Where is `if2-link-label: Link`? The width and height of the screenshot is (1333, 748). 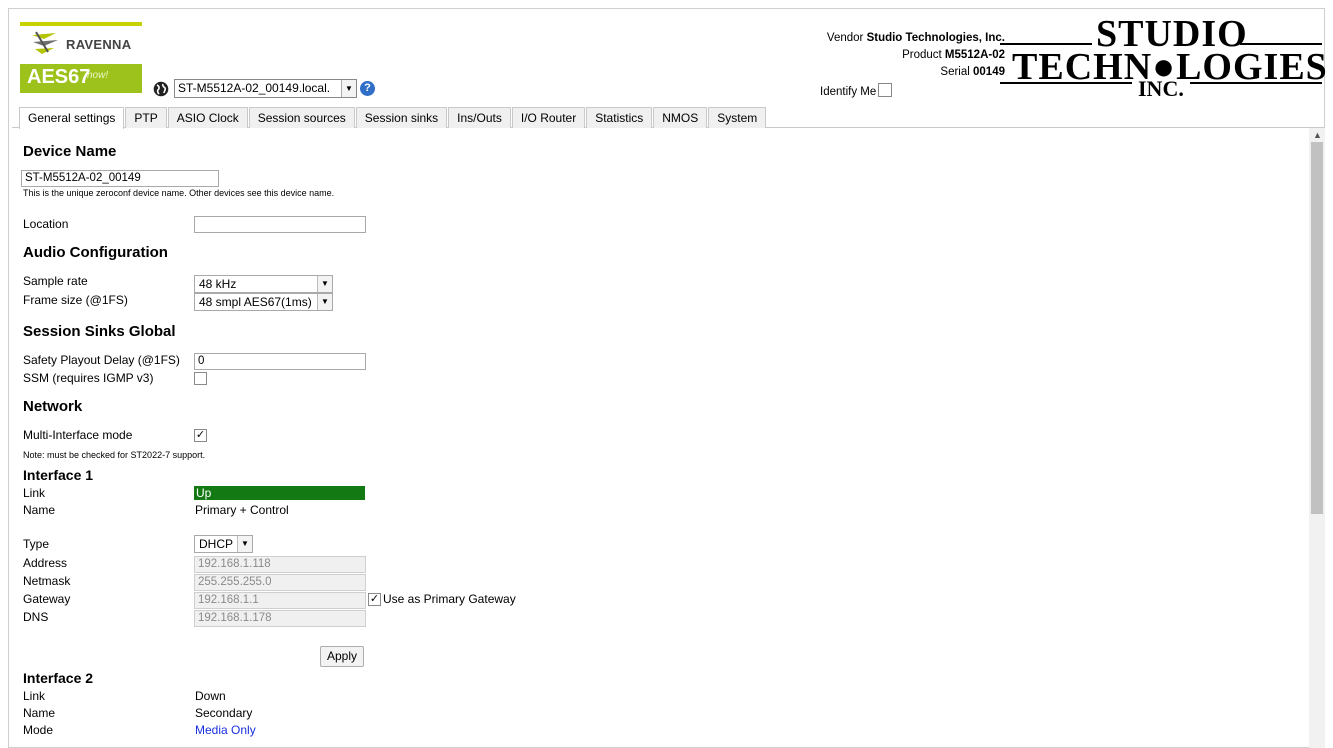 if2-link-label: Link is located at coordinates (34, 696).